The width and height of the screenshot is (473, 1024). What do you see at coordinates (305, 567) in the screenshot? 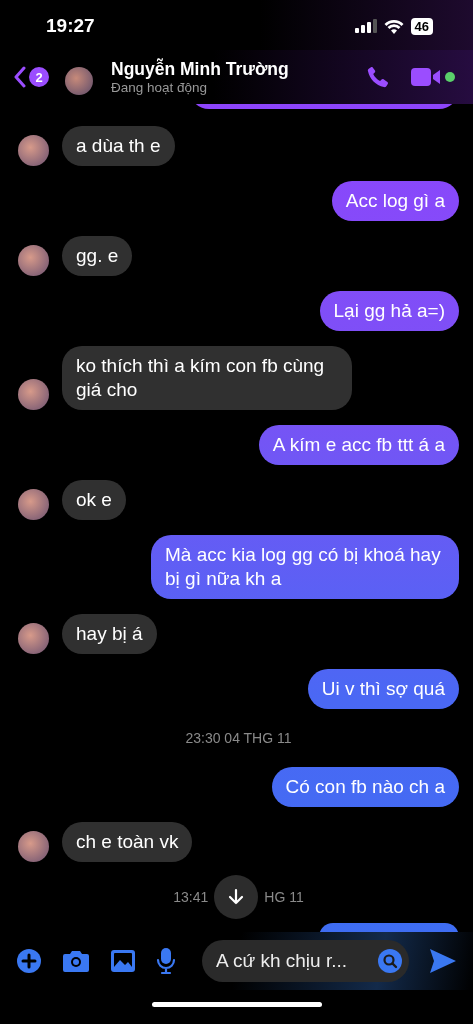
I see `message-bubble: Mà acc kia log gg có bị khoá hay bị gì nữa kh a` at bounding box center [305, 567].